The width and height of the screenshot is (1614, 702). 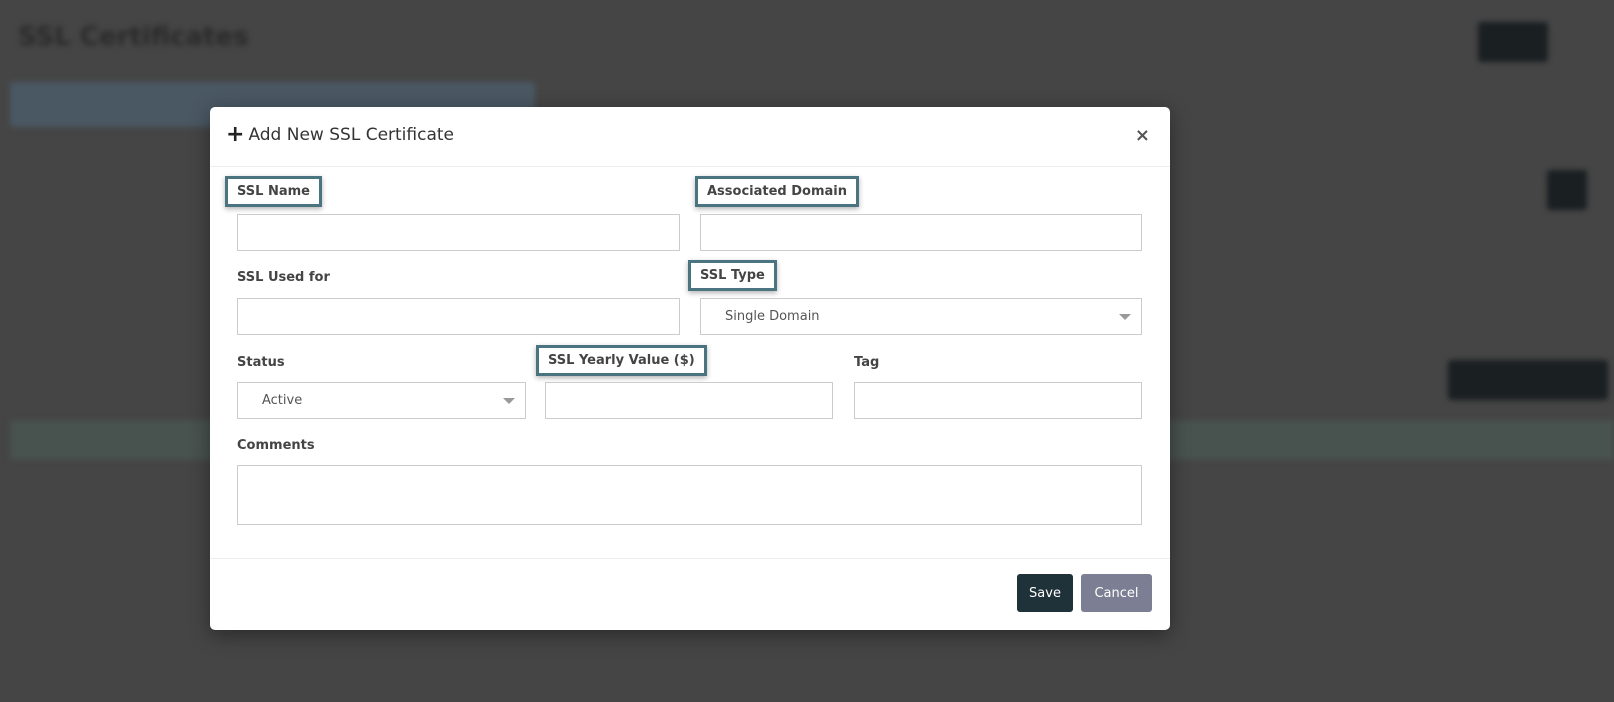 I want to click on comments-textarea, so click(x=689, y=495).